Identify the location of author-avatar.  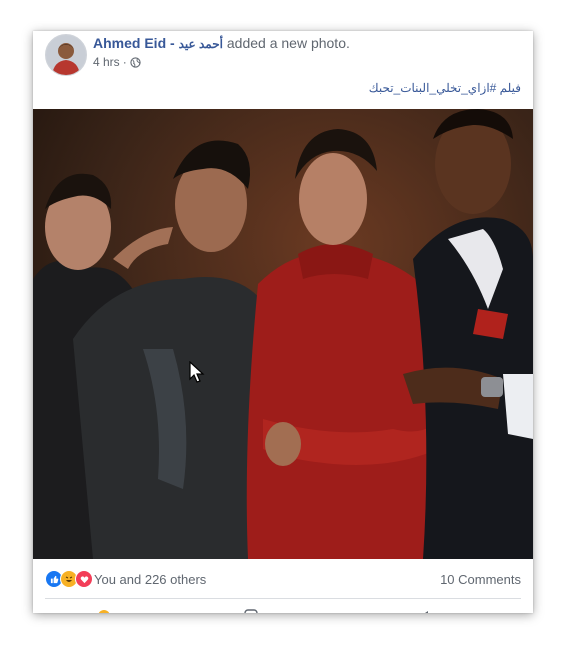
(66, 55).